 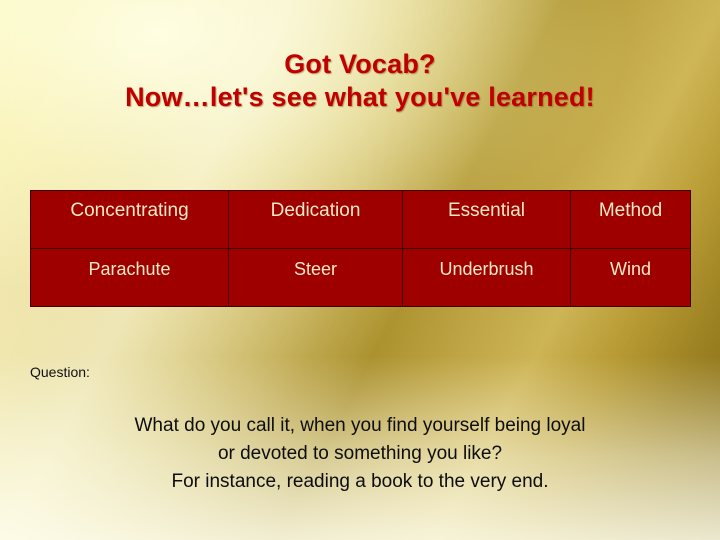 What do you see at coordinates (360, 64) in the screenshot?
I see `title-line-1: Got Vocab?` at bounding box center [360, 64].